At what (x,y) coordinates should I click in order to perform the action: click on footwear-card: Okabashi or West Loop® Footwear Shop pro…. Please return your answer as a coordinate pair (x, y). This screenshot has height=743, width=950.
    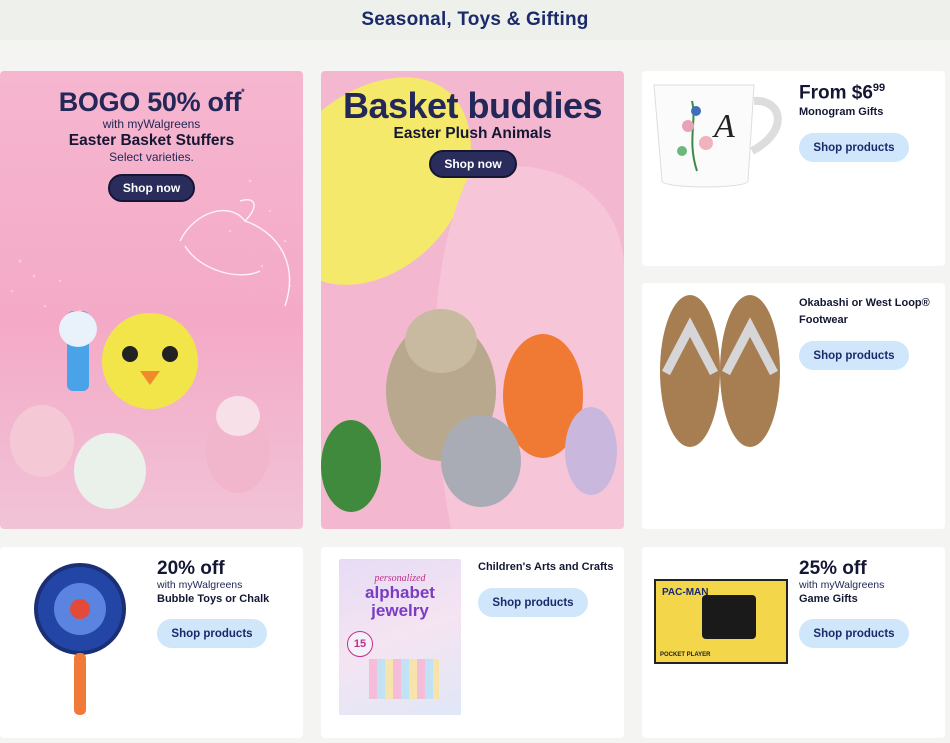
    Looking at the image, I should click on (793, 406).